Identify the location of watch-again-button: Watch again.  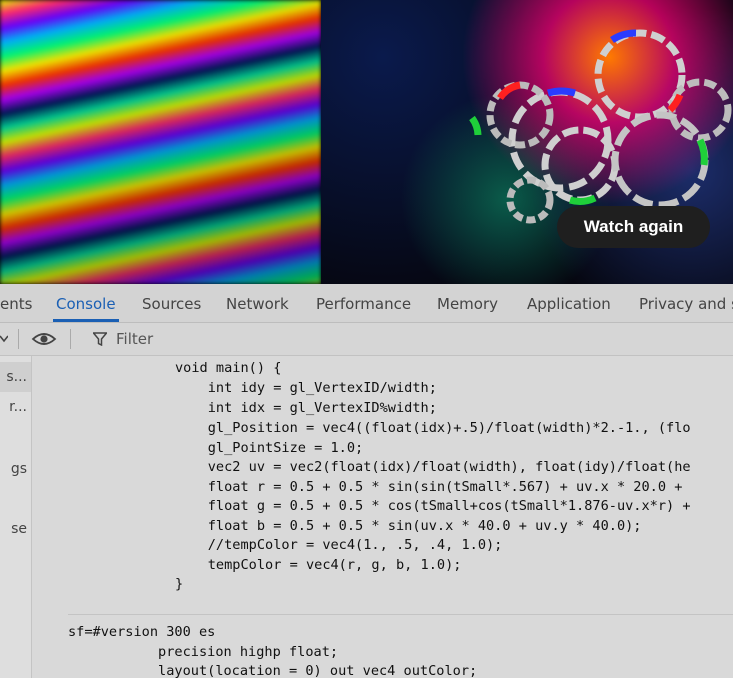
(633, 227).